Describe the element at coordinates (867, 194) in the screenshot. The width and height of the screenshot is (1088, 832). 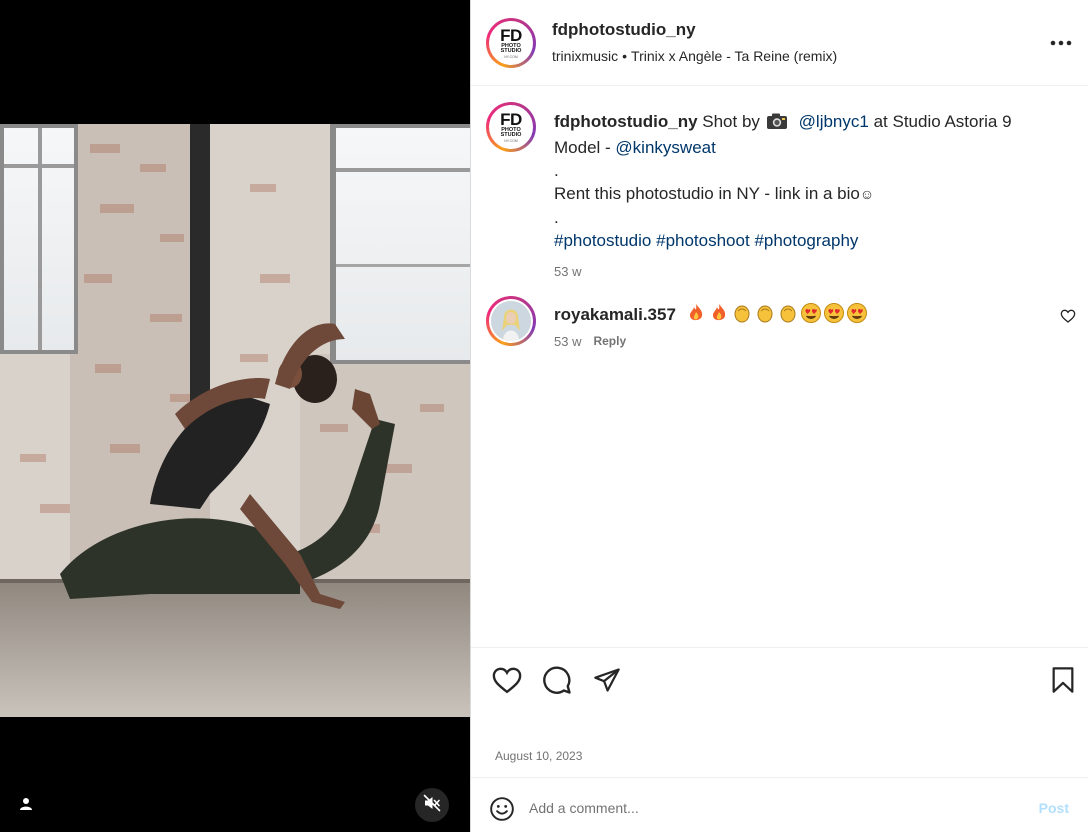
I see `smile-emoji: ☺` at that location.